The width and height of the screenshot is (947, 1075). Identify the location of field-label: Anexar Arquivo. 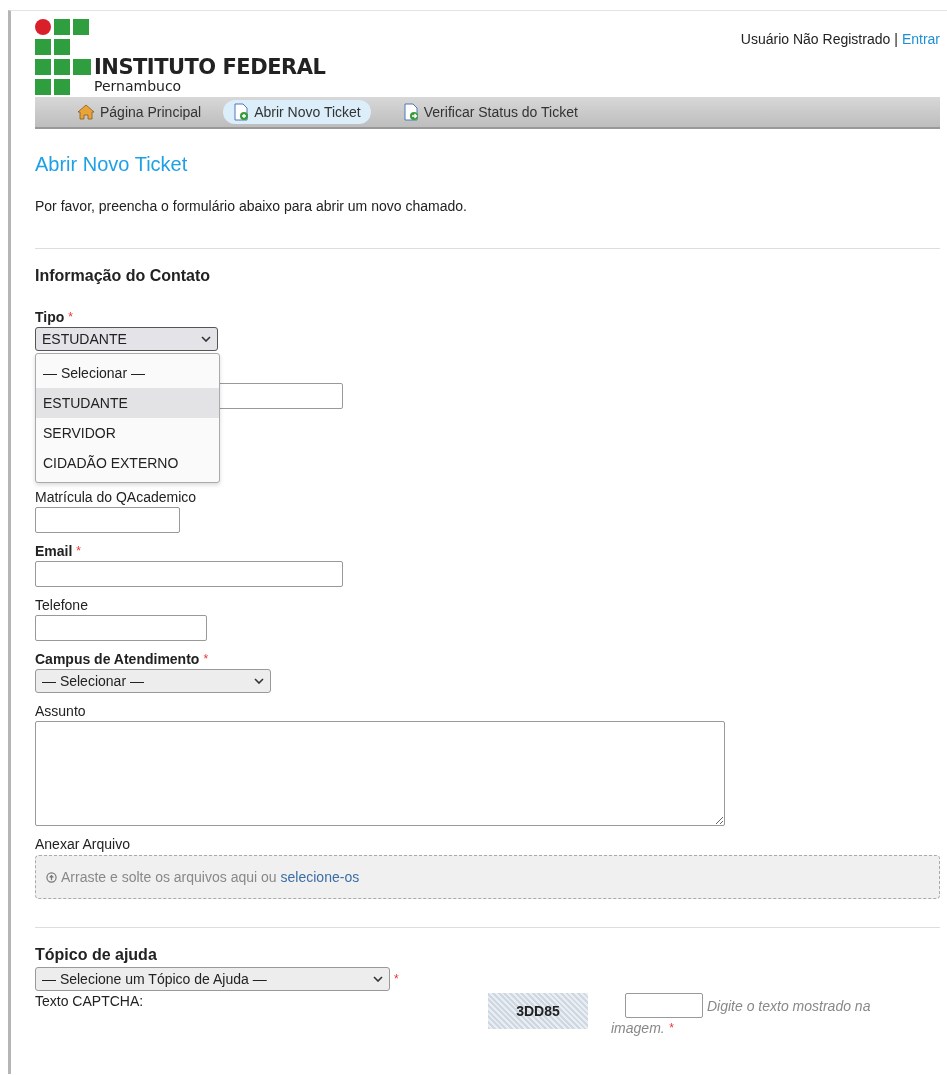
(82, 844).